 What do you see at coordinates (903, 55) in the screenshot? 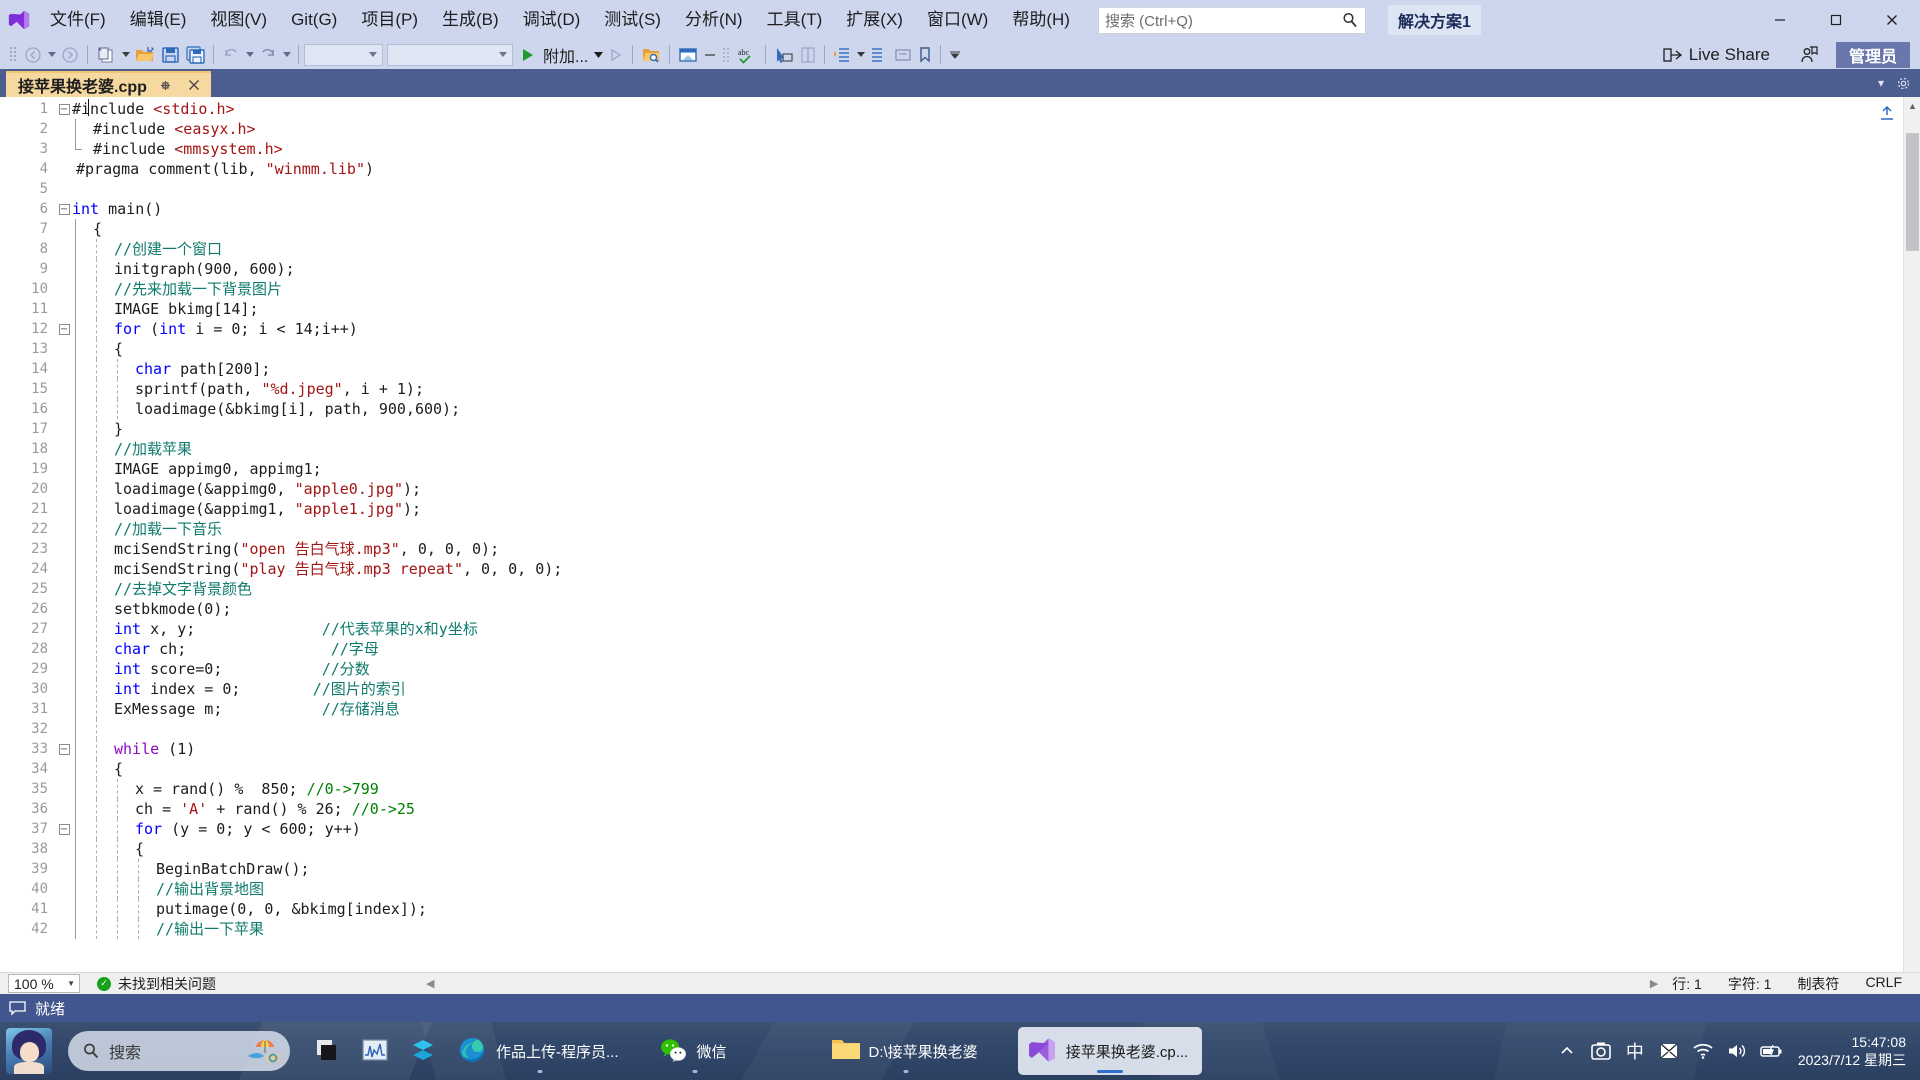
I see `comment-icon` at bounding box center [903, 55].